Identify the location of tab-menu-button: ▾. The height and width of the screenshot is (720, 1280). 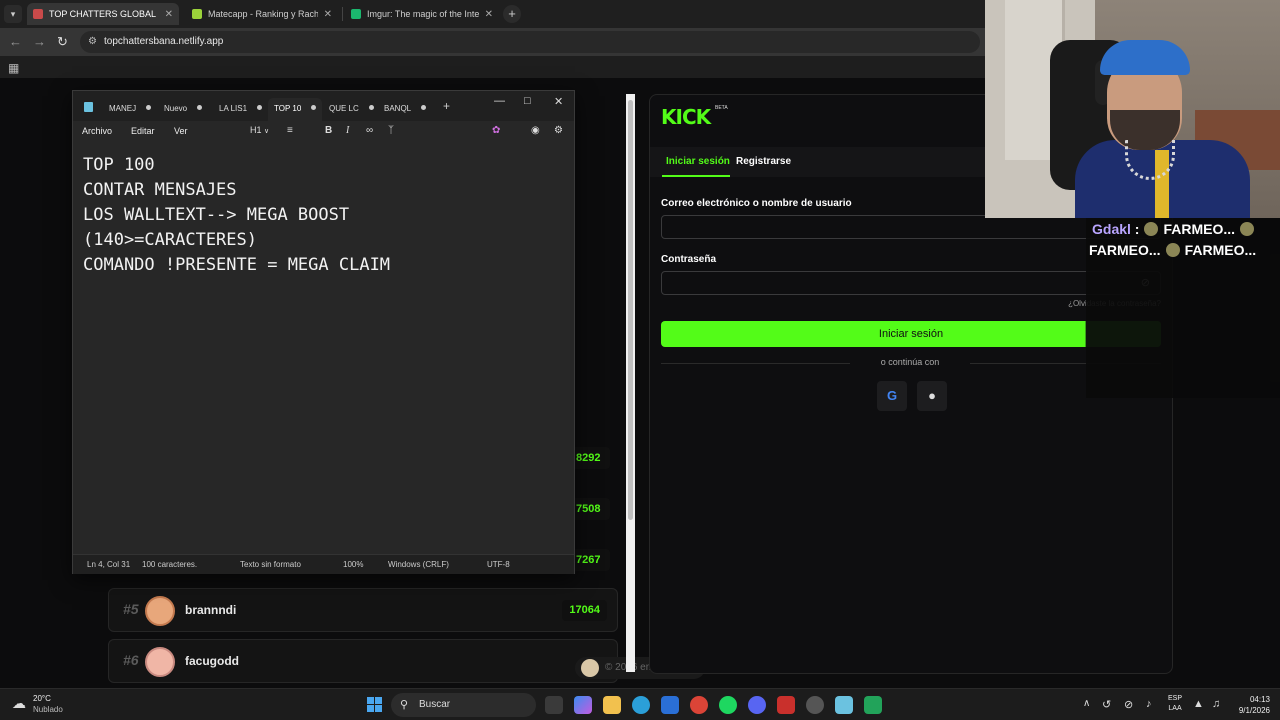
(13, 14).